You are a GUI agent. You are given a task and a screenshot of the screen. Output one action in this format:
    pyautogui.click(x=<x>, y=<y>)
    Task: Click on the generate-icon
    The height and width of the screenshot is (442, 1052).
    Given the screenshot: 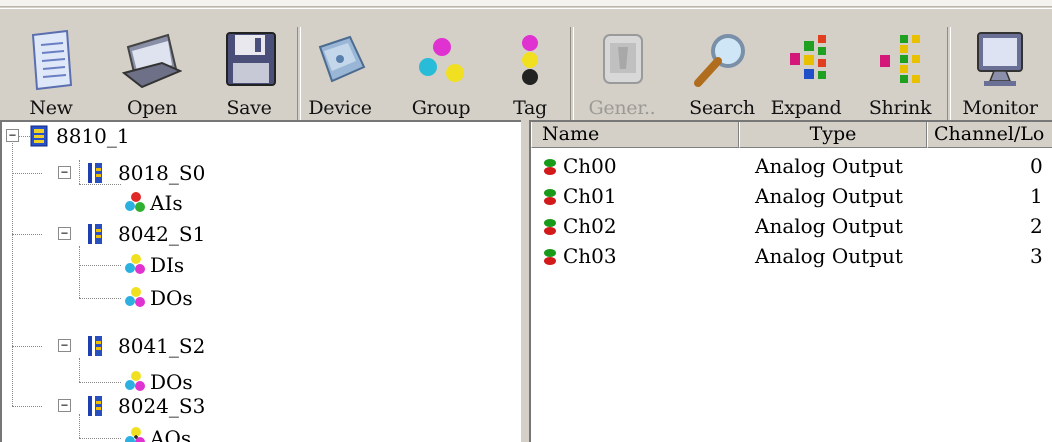 What is the action you would take?
    pyautogui.click(x=623, y=59)
    